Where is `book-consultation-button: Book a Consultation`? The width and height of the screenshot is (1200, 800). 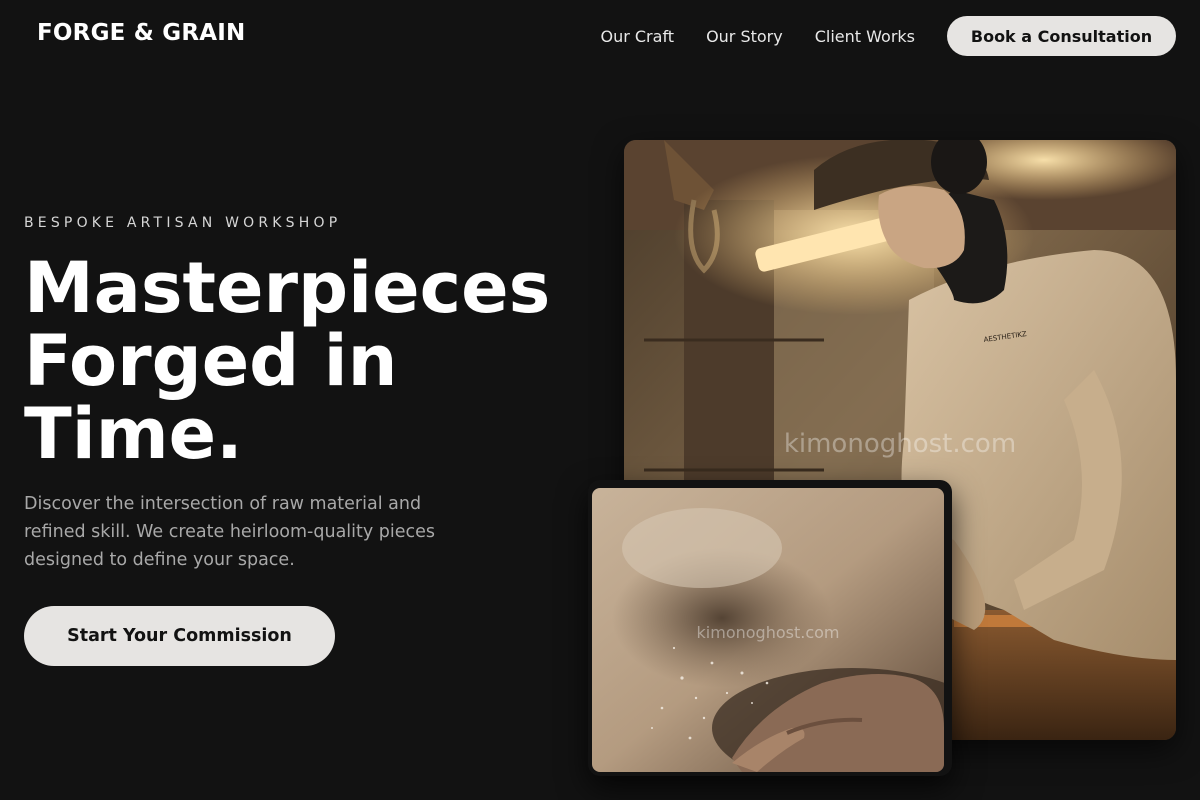 book-consultation-button: Book a Consultation is located at coordinates (1061, 36).